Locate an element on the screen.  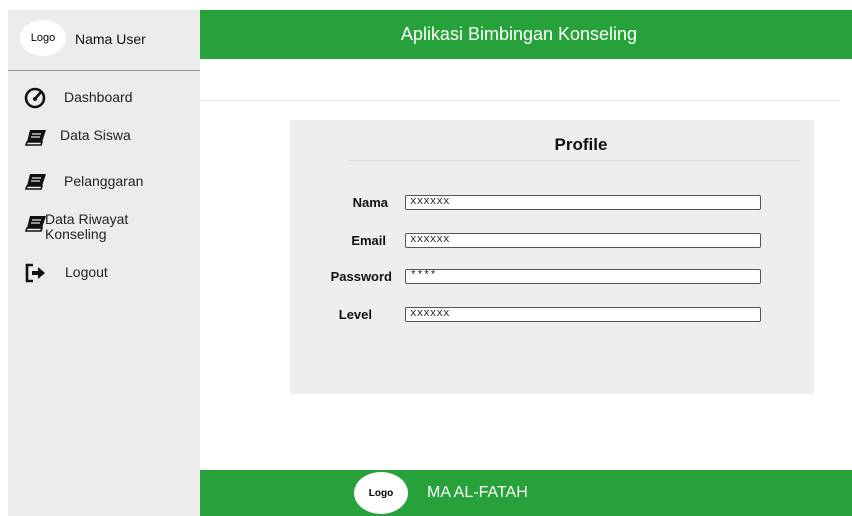
nama-field: xxxxxx is located at coordinates (583, 202).